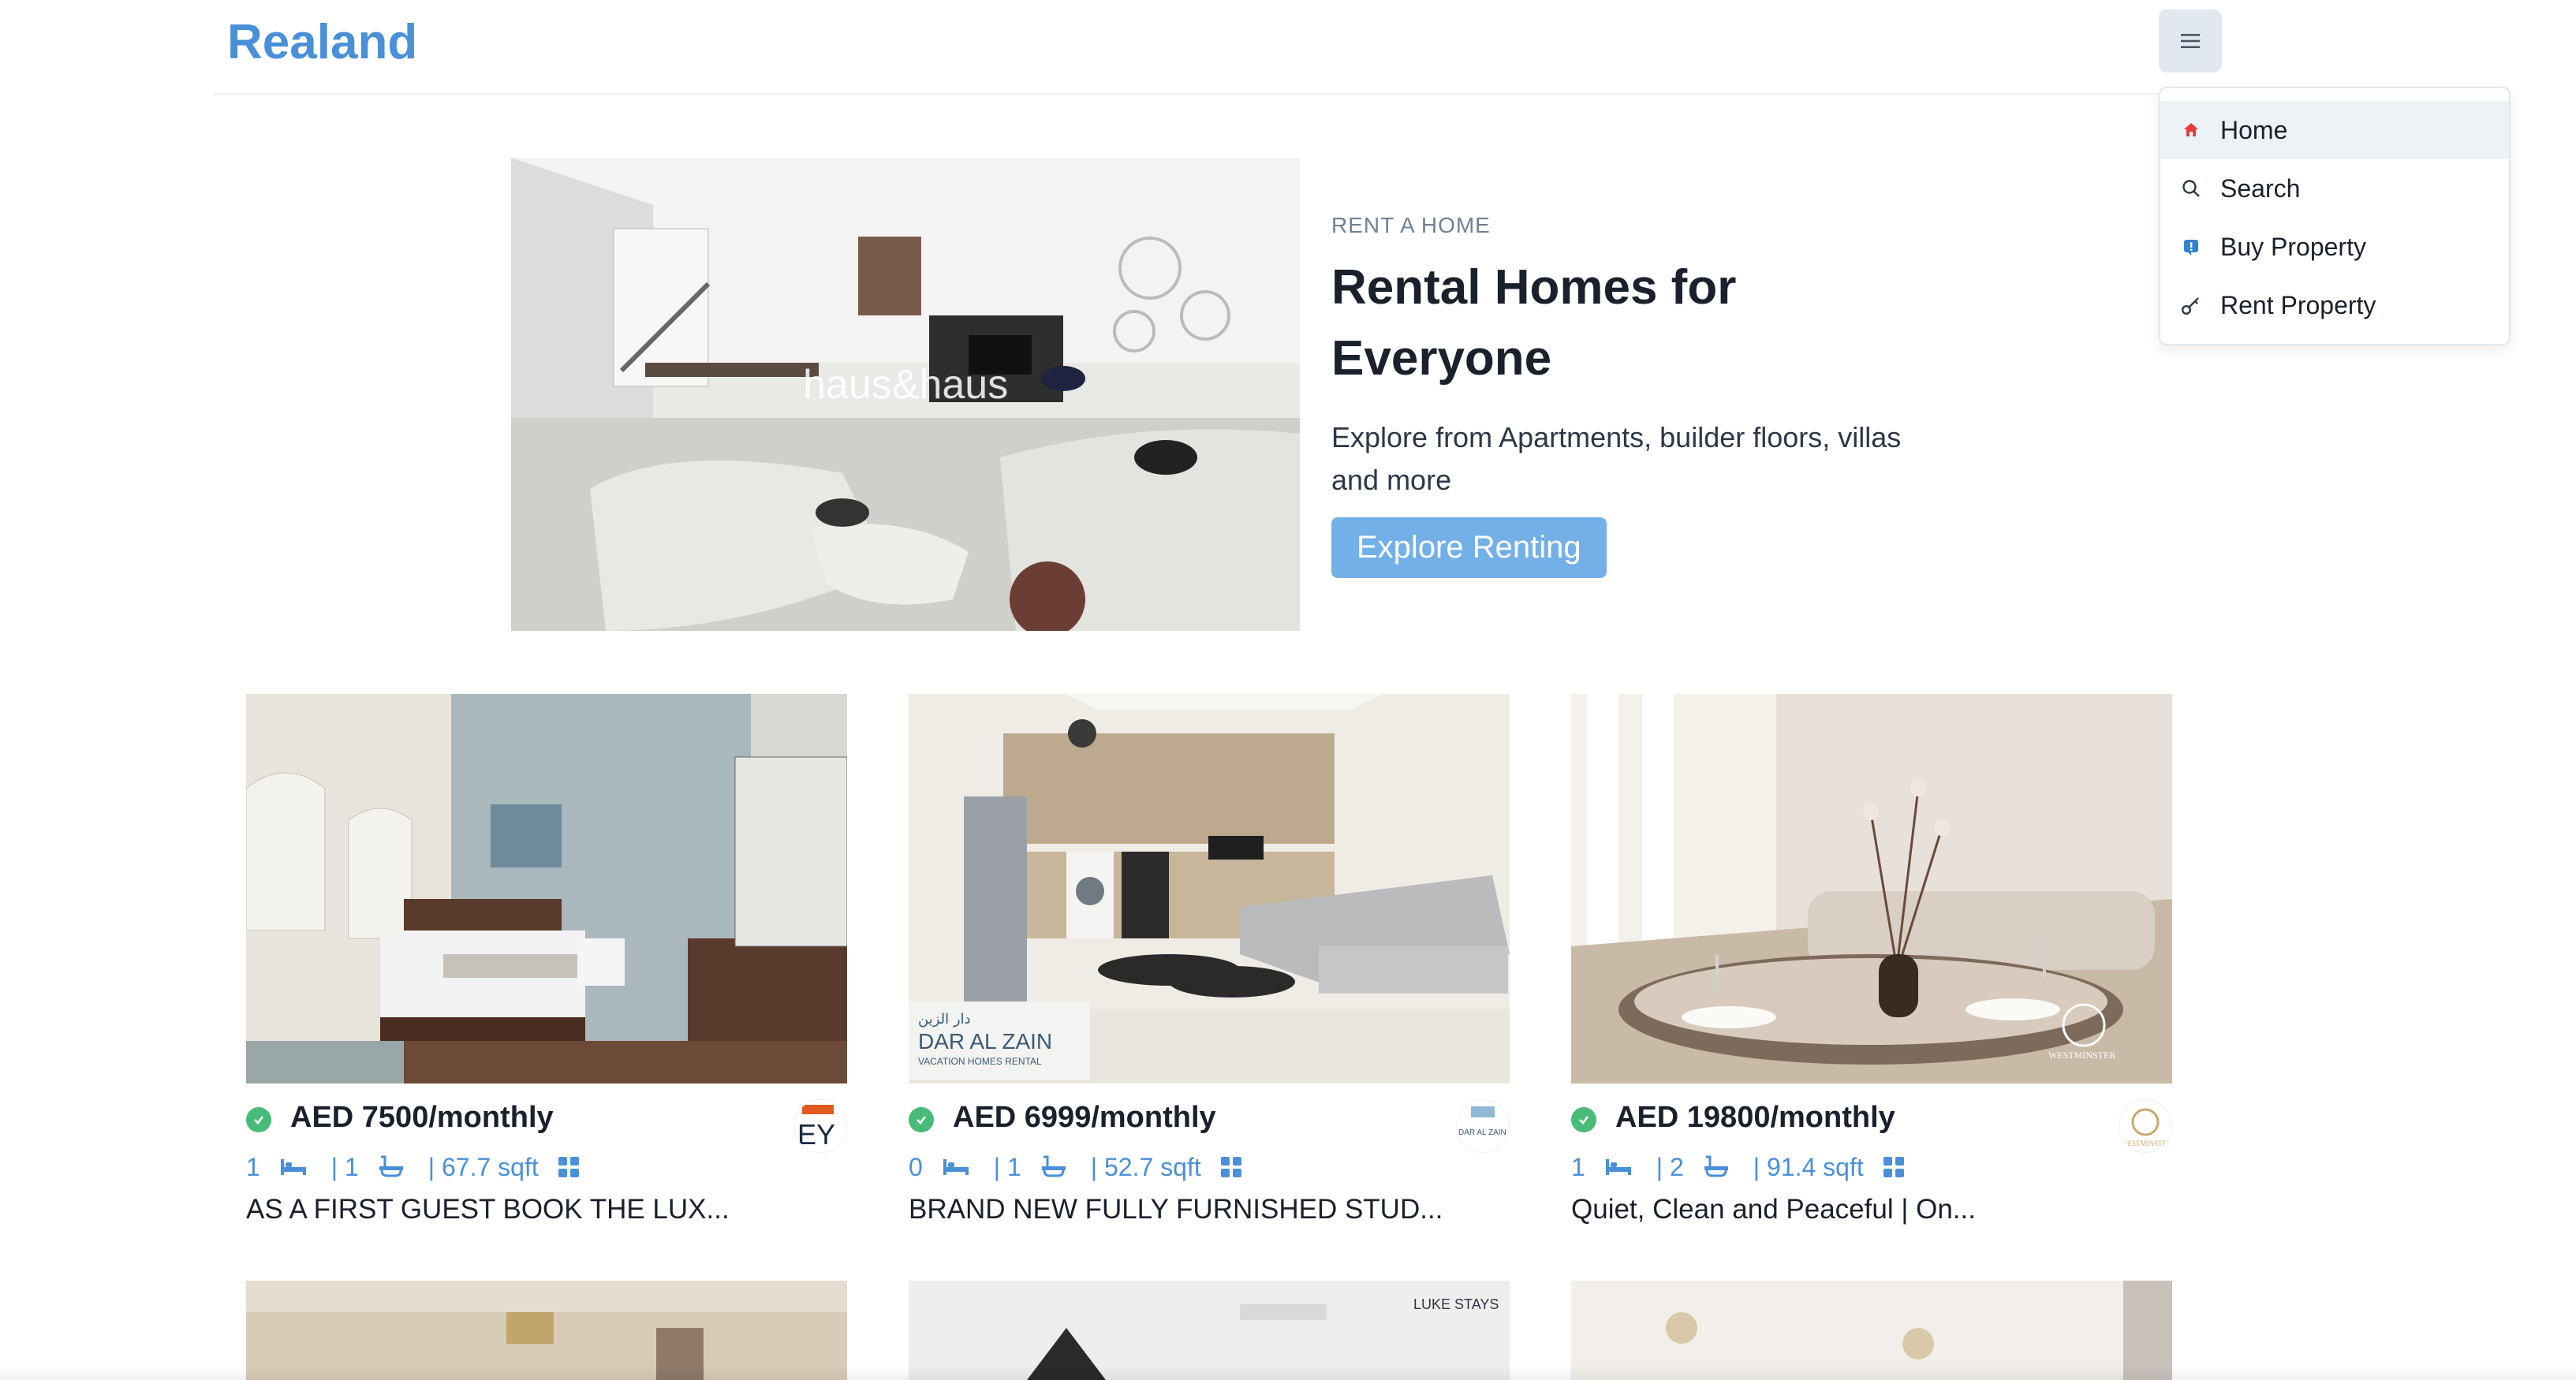  I want to click on scroll-fade, so click(1288, 1372).